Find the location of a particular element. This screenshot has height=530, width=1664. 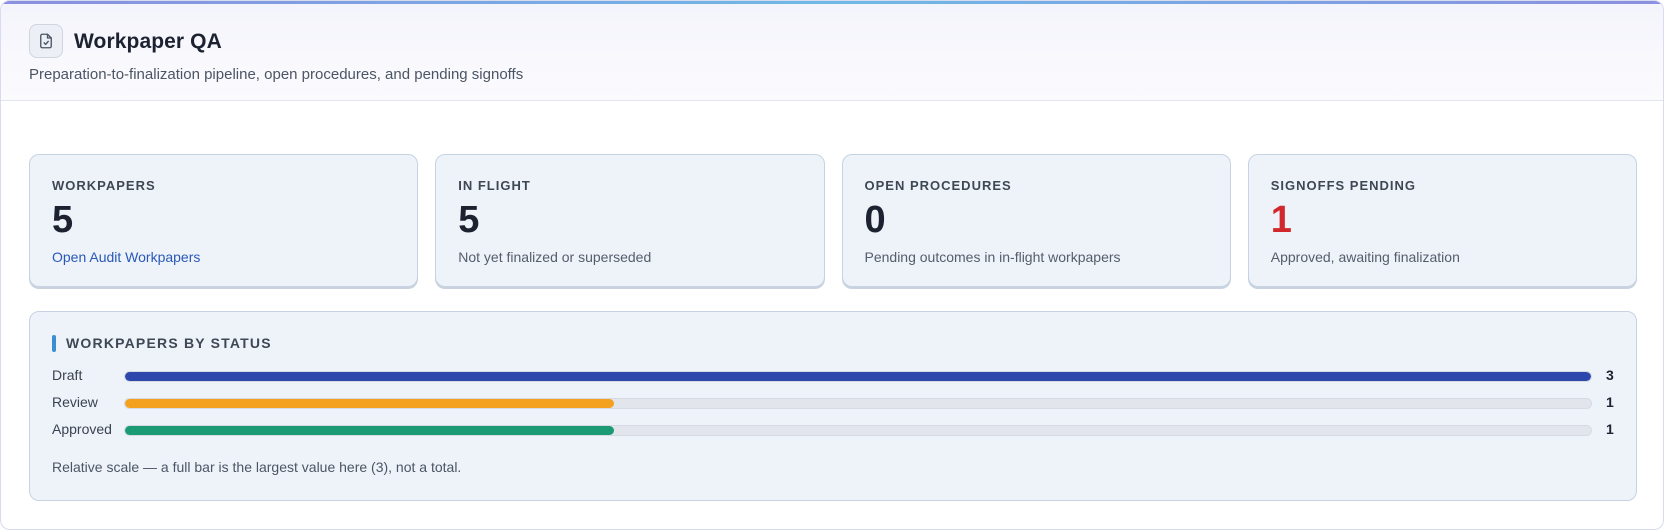

status-row-review: Review 1 is located at coordinates (836, 403).